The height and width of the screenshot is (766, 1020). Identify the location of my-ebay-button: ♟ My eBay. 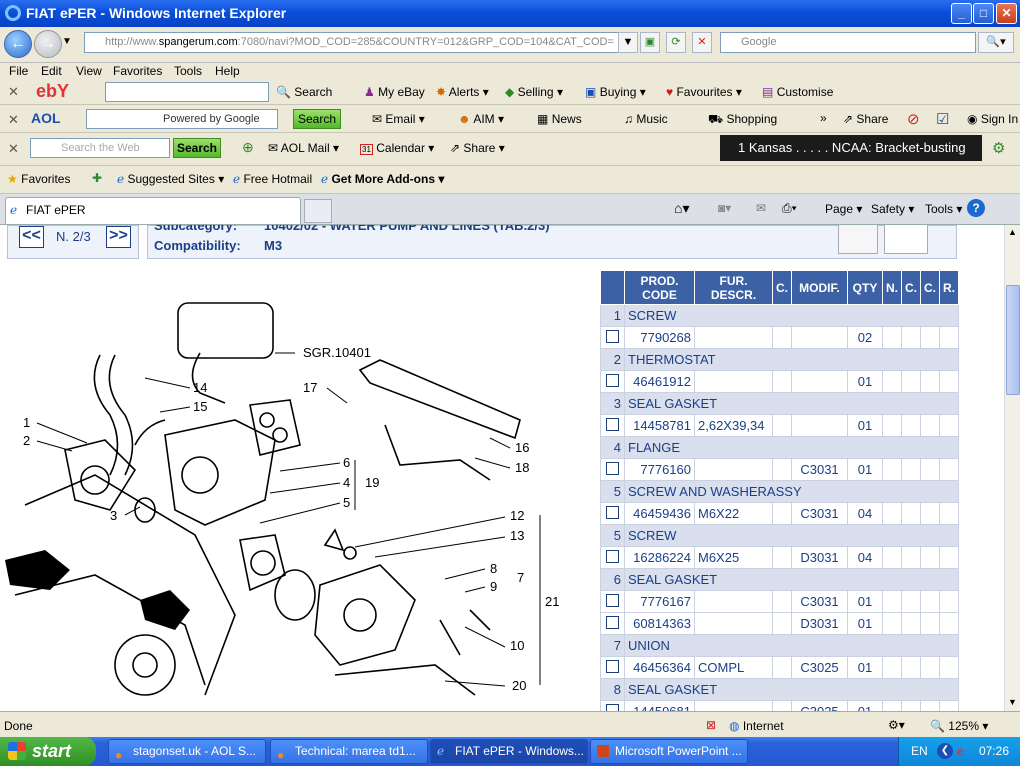
(394, 92).